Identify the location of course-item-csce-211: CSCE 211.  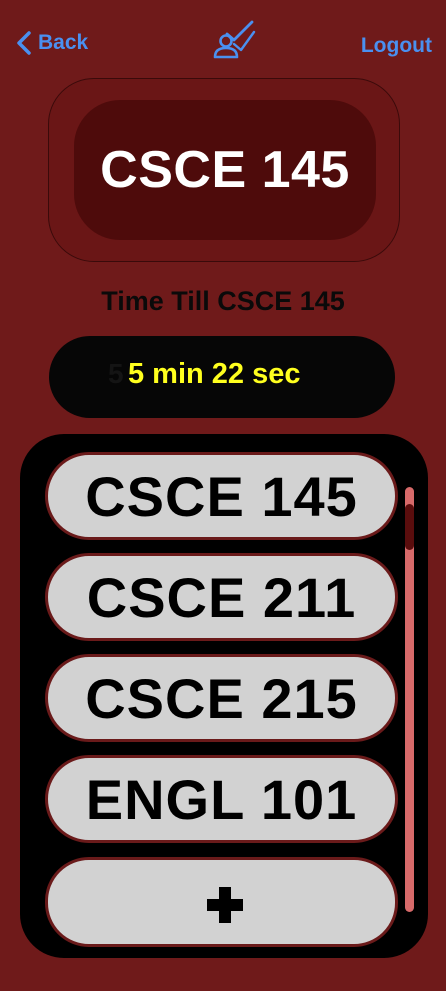
(221, 597).